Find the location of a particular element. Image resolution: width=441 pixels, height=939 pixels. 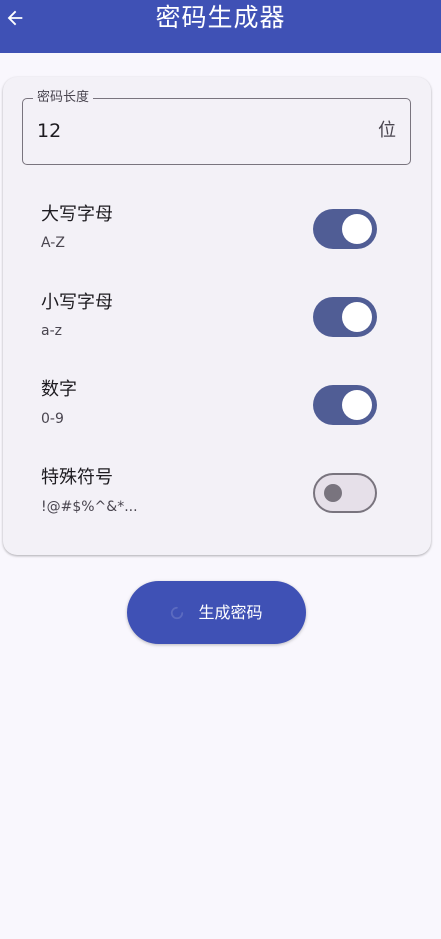

option-title: 特殊符号 is located at coordinates (77, 477).